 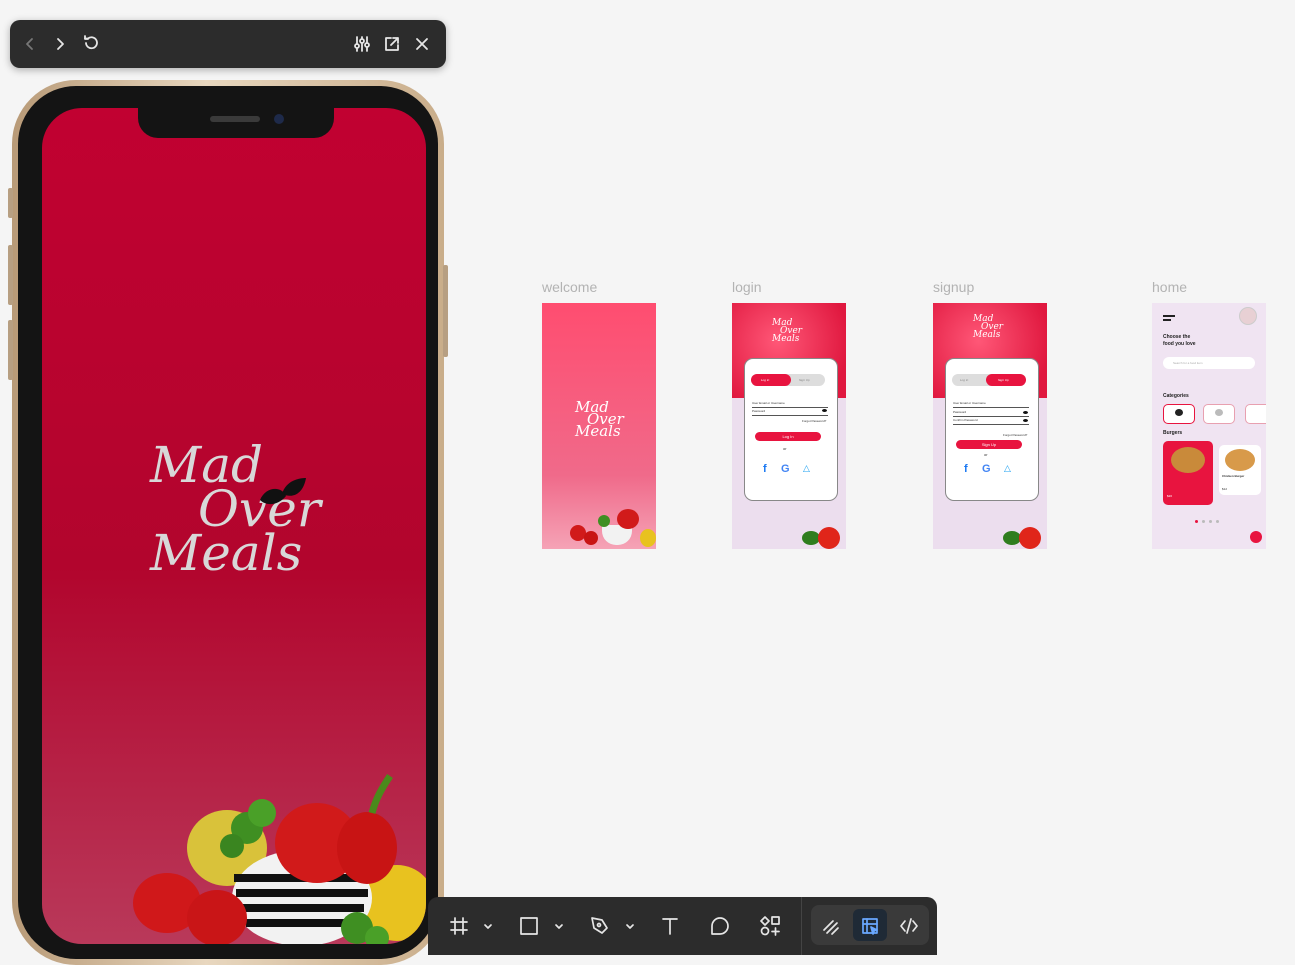 I want to click on leaf-icon, so click(x=283, y=491).